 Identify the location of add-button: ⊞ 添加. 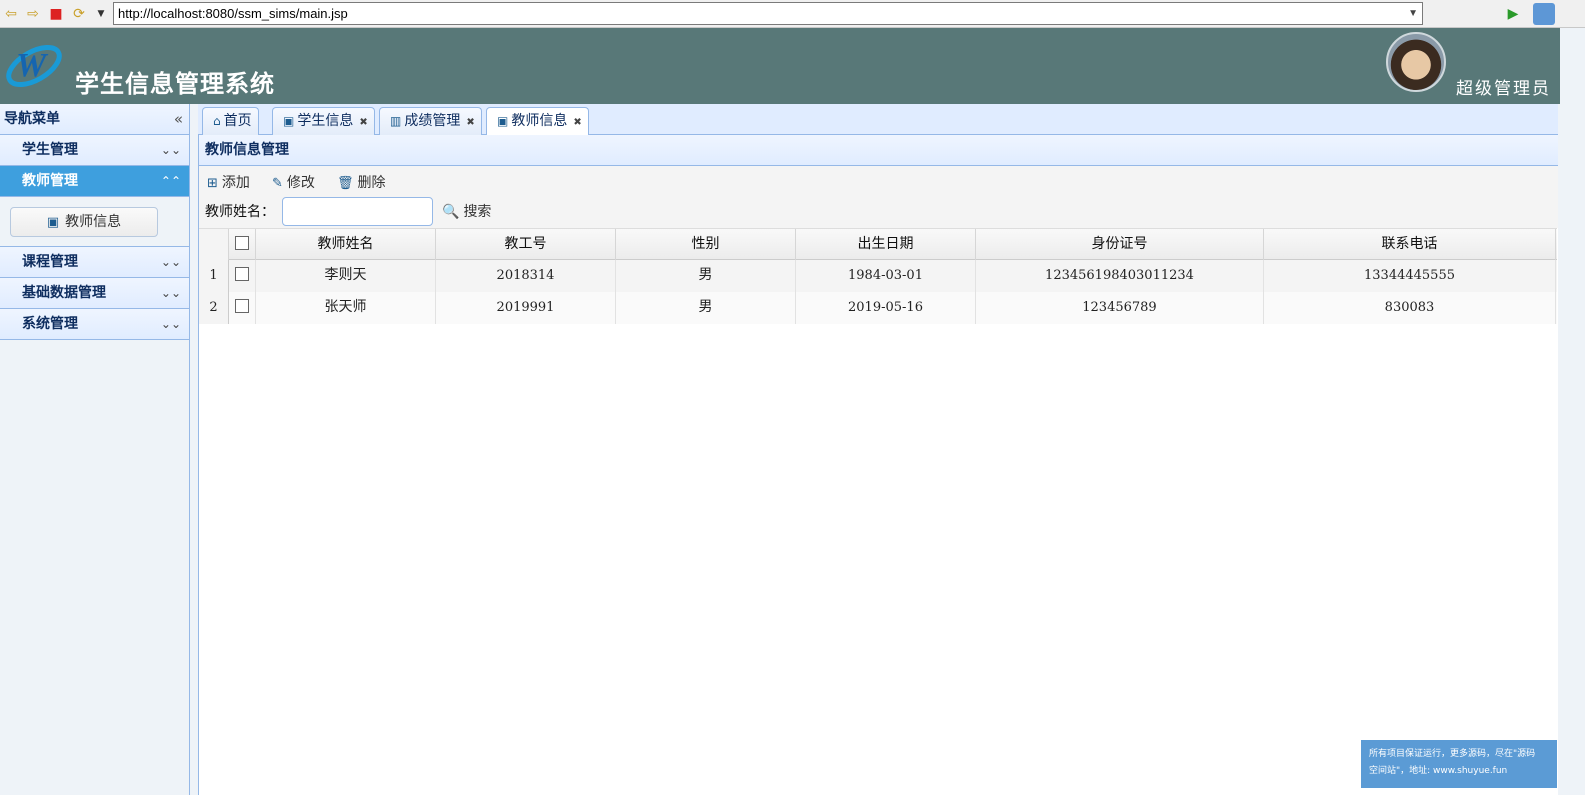
(228, 183).